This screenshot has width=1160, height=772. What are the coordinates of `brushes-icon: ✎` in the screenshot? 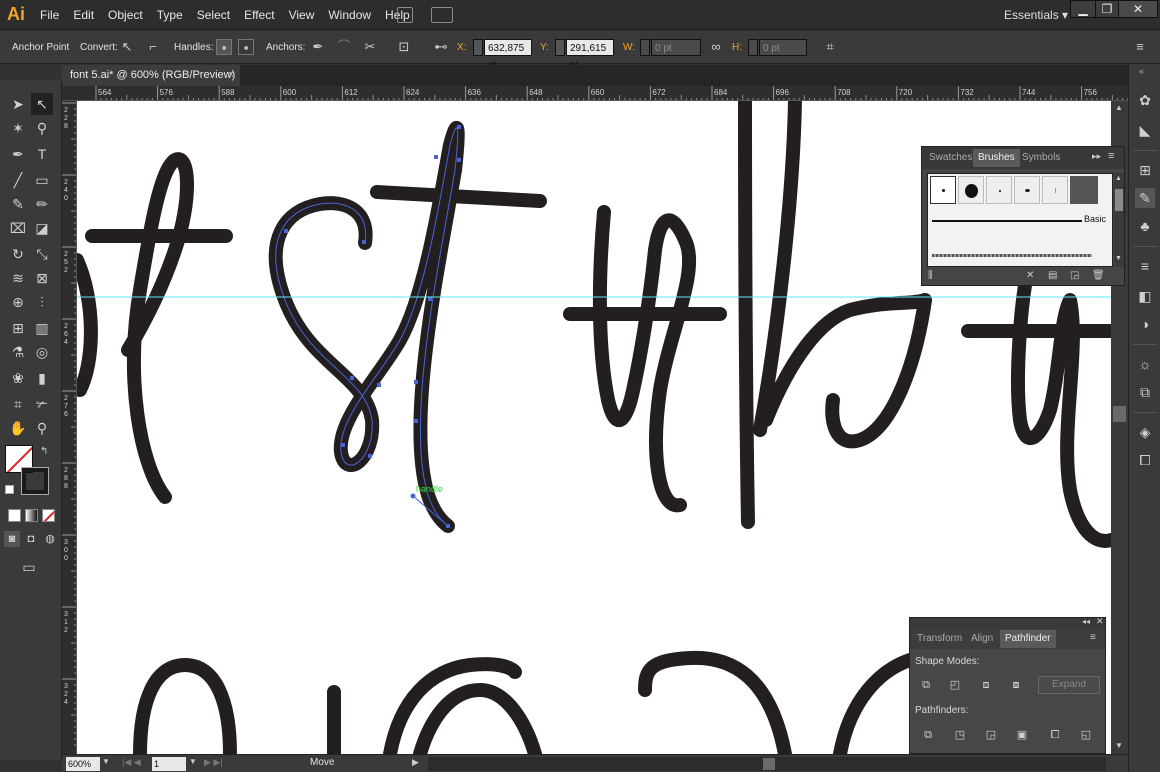 It's located at (1145, 198).